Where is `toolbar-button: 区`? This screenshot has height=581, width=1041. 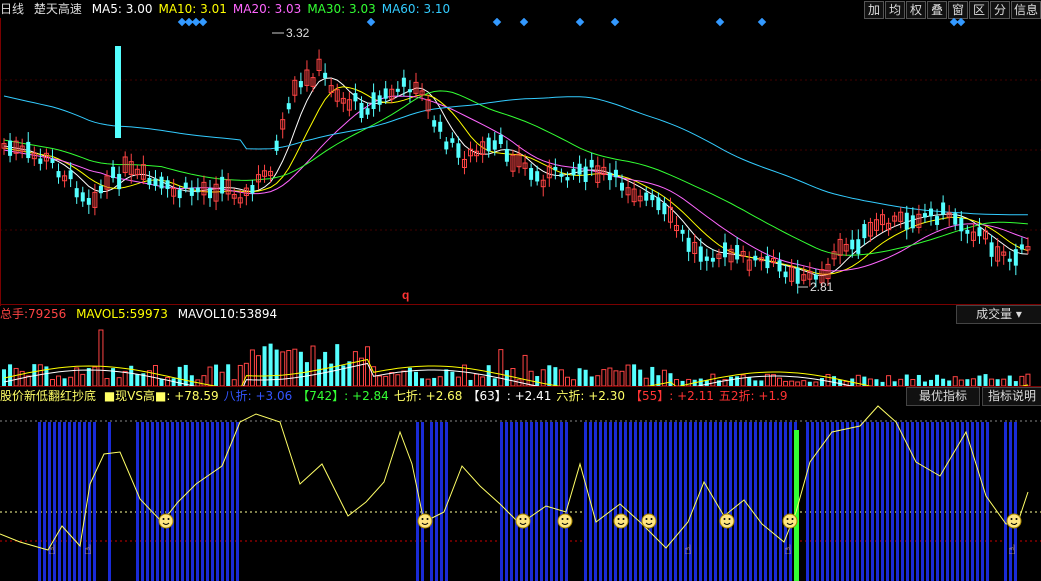 toolbar-button: 区 is located at coordinates (979, 10).